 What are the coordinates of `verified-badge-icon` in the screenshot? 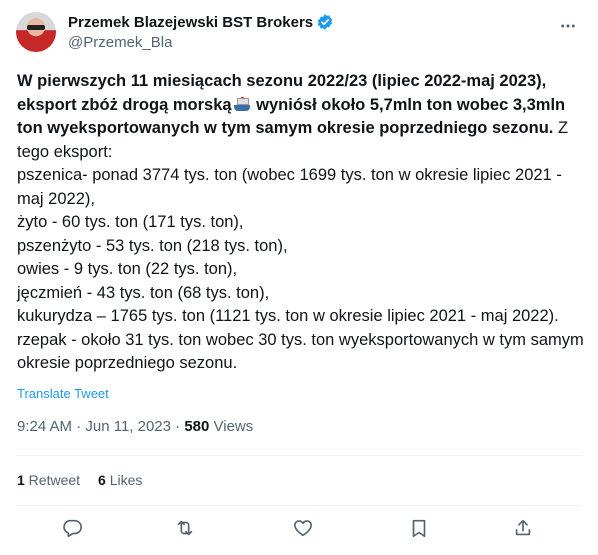 It's located at (325, 22).